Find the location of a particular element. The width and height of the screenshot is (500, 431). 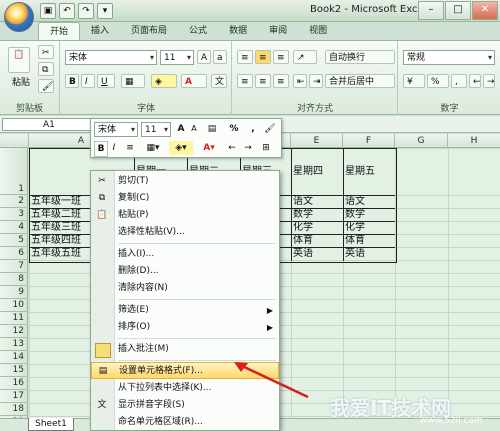

cell-f3: 数学 is located at coordinates (355, 214).